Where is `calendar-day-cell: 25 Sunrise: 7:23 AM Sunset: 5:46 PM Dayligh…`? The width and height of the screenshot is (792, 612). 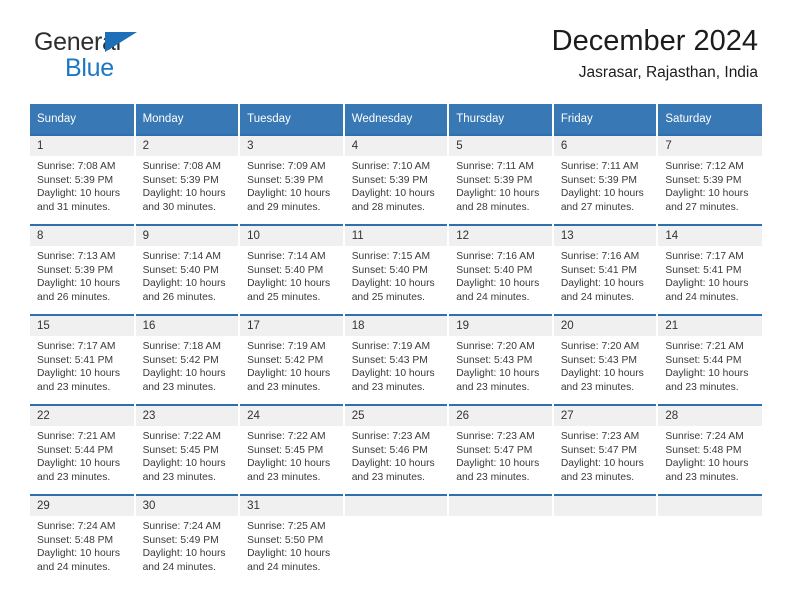
calendar-day-cell: 25 Sunrise: 7:23 AM Sunset: 5:46 PM Dayligh… is located at coordinates (396, 449).